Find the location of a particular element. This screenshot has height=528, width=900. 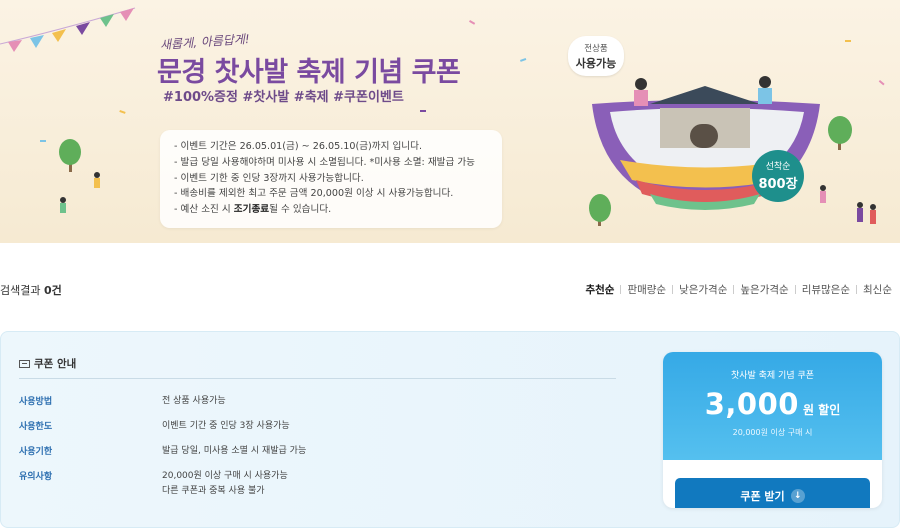

get-coupon-button: 쿠폰 받기 ↓ is located at coordinates (772, 493).